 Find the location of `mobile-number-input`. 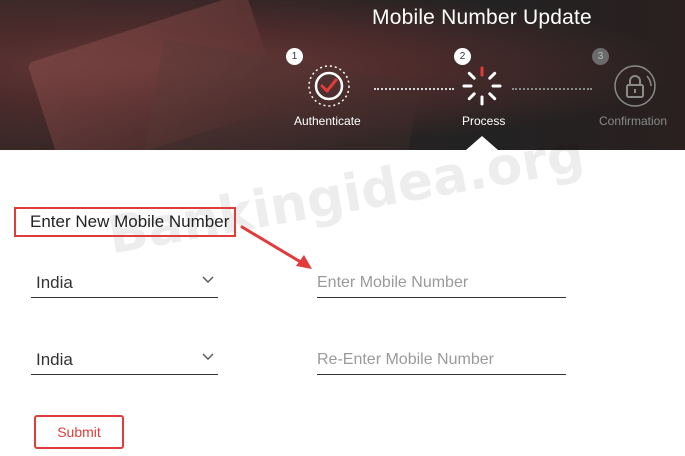

mobile-number-input is located at coordinates (441, 283).